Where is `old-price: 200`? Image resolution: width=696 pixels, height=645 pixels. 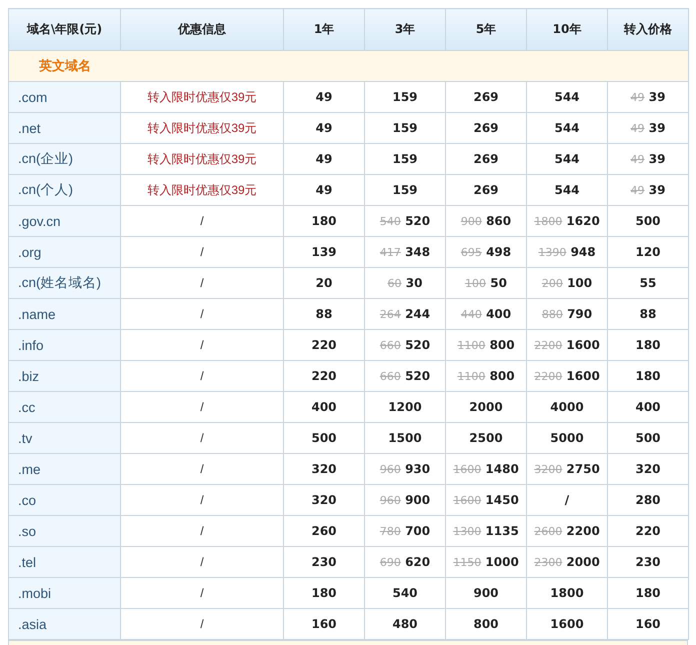 old-price: 200 is located at coordinates (552, 283).